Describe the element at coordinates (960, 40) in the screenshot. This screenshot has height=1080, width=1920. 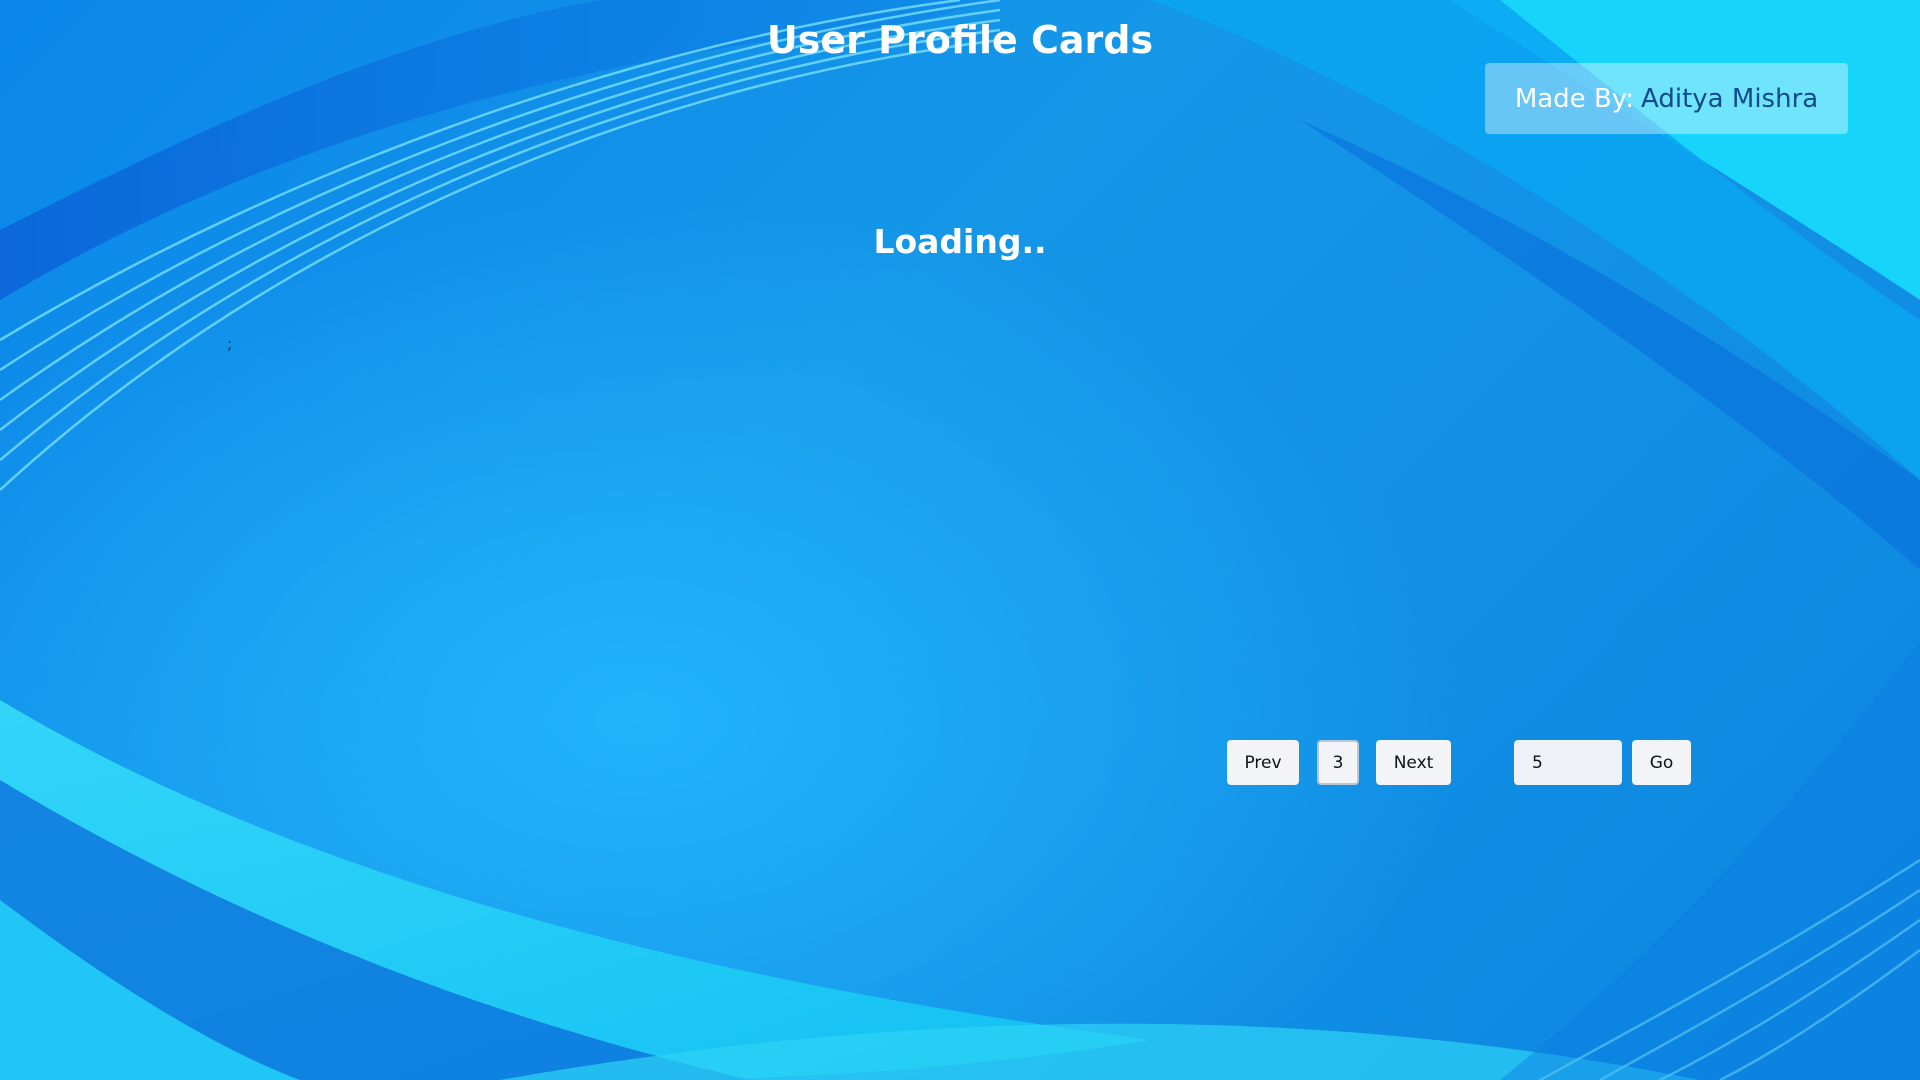
I see `page-title: User Profile Cards` at that location.